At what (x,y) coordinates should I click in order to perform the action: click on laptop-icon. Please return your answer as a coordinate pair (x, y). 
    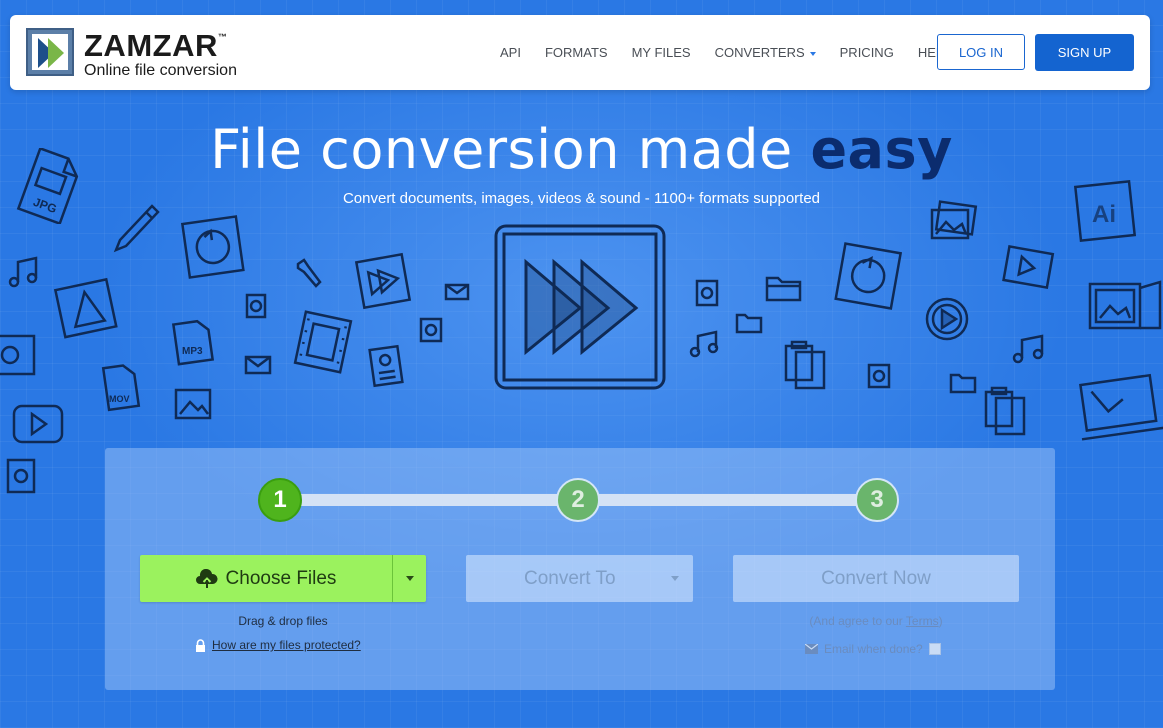
    Looking at the image, I should click on (1121, 407).